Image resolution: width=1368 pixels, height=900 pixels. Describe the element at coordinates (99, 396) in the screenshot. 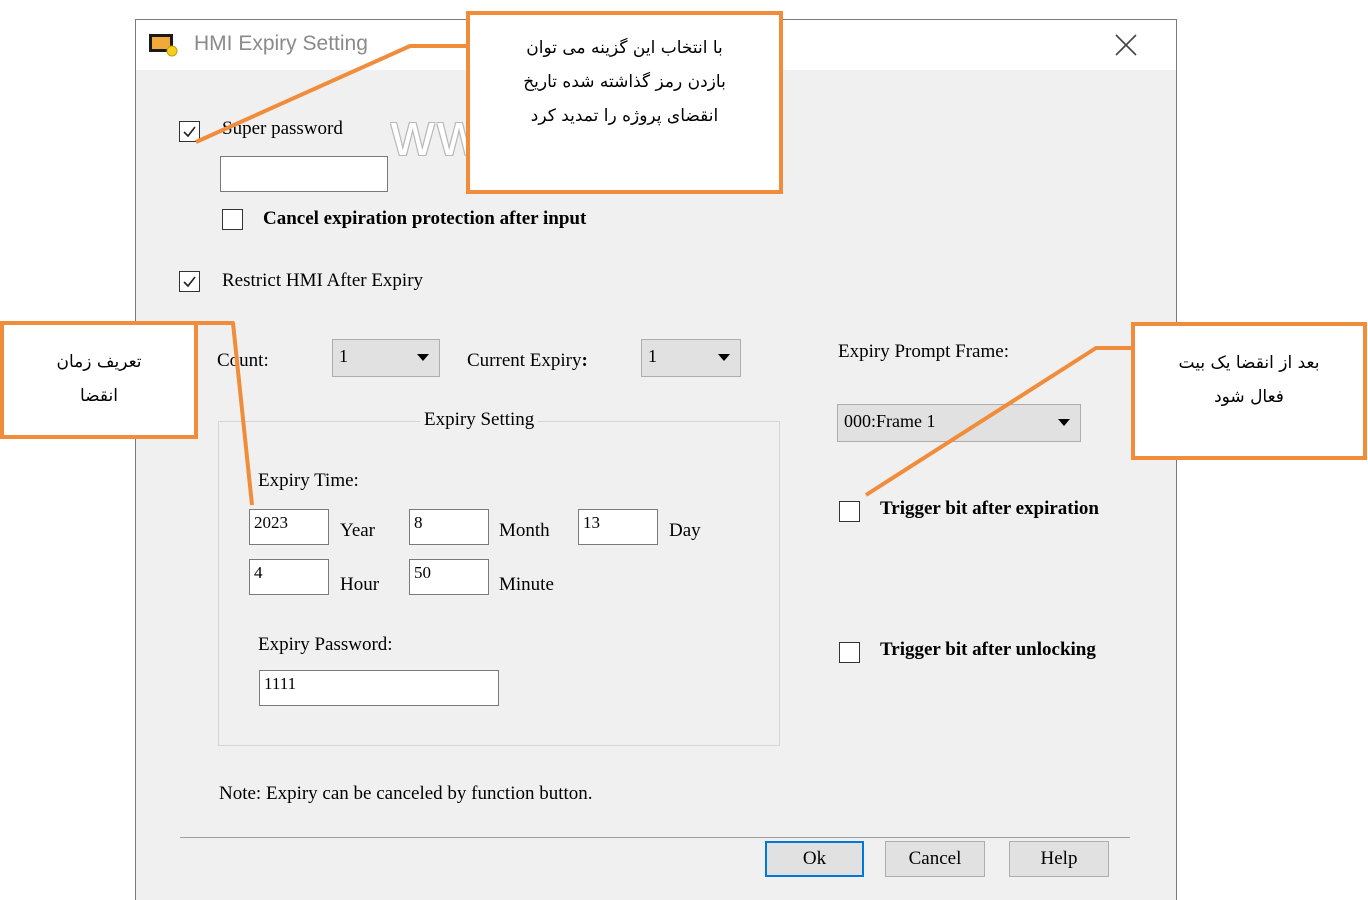

I see `left-callout-line2: انقضا` at that location.